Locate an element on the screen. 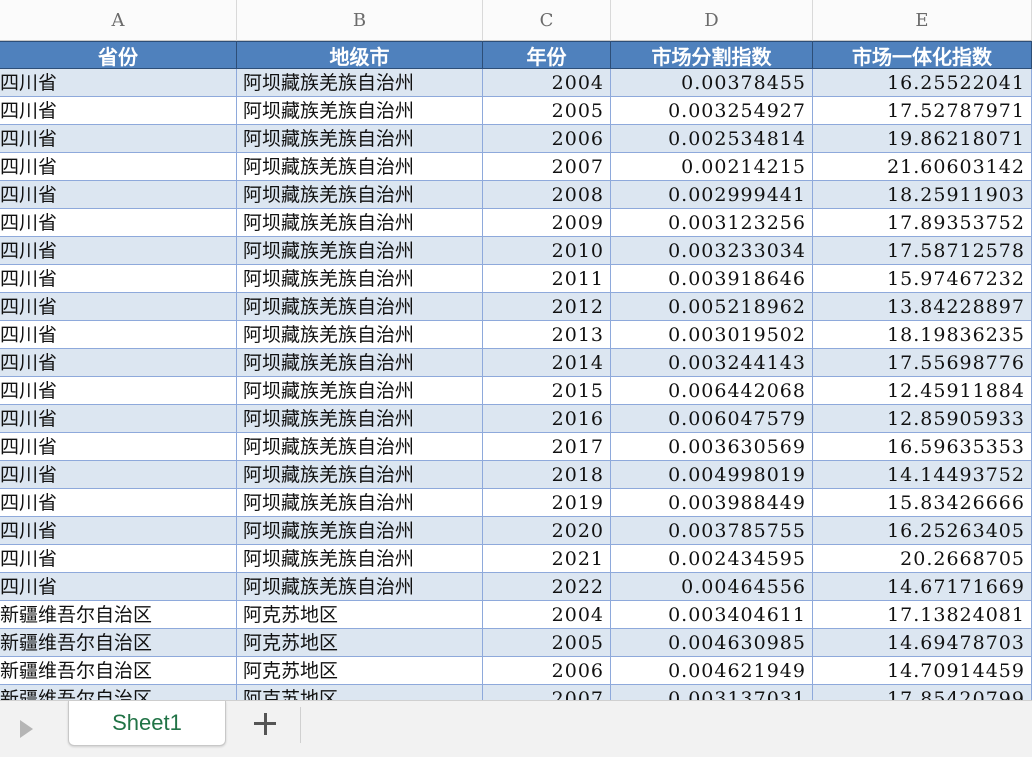 The width and height of the screenshot is (1032, 757). cell-segmentation-index: 0.003019502 is located at coordinates (712, 335).